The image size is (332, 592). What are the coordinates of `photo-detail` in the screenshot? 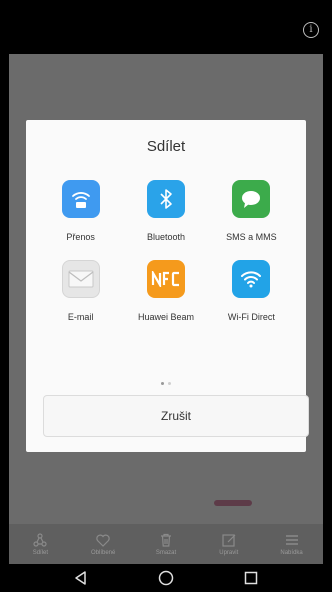 It's located at (233, 503).